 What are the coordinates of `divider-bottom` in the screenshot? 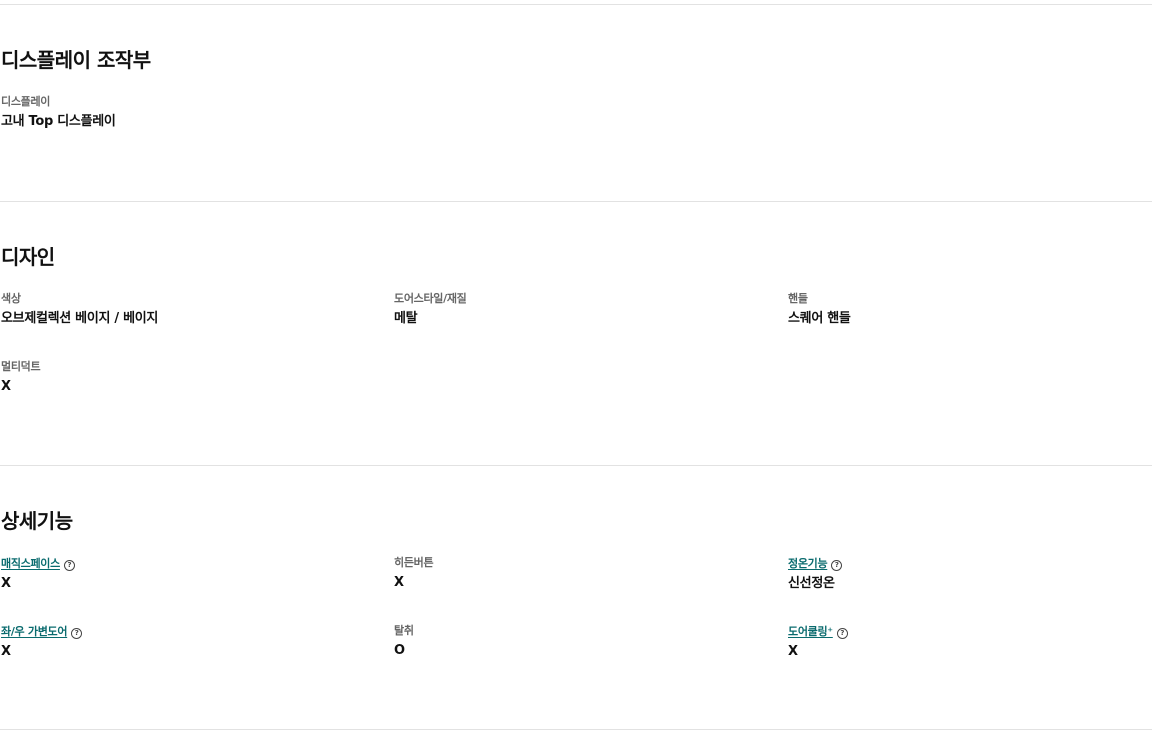 It's located at (576, 729).